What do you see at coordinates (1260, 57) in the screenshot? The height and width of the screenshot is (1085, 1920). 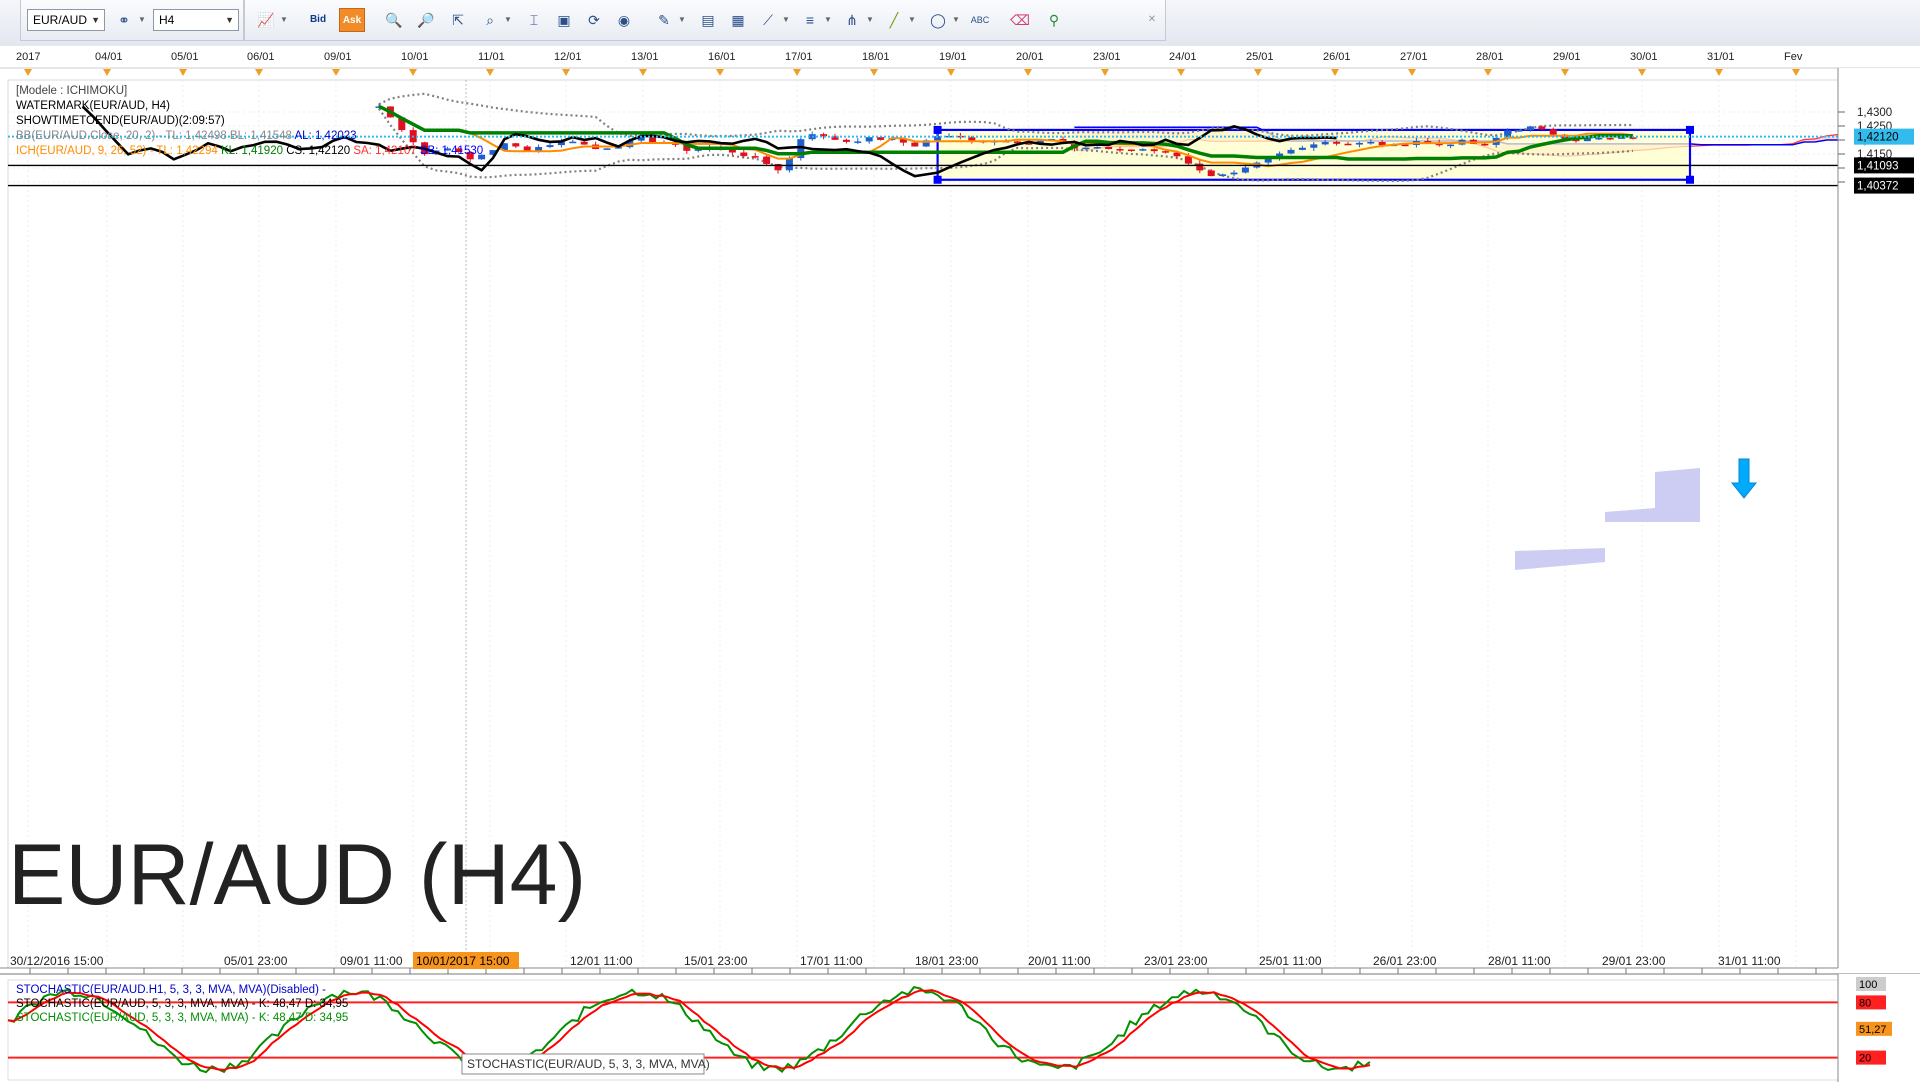 I see `top-axis-label: 25/01` at bounding box center [1260, 57].